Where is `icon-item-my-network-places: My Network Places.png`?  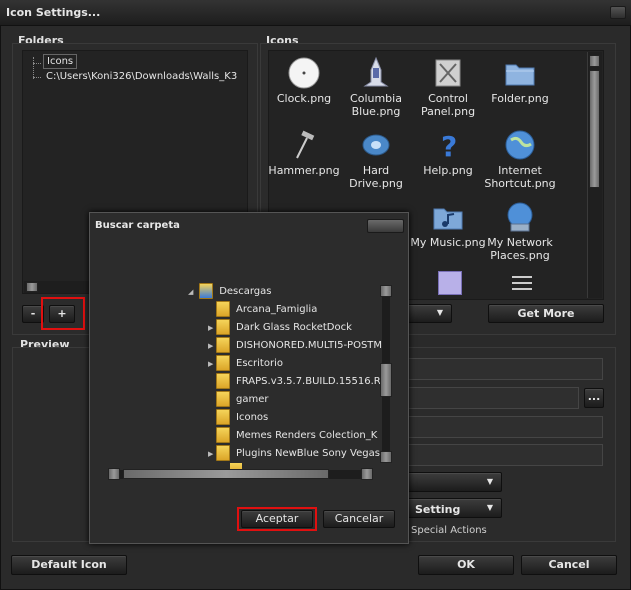
icon-item-my-network-places: My Network Places.png is located at coordinates (520, 231).